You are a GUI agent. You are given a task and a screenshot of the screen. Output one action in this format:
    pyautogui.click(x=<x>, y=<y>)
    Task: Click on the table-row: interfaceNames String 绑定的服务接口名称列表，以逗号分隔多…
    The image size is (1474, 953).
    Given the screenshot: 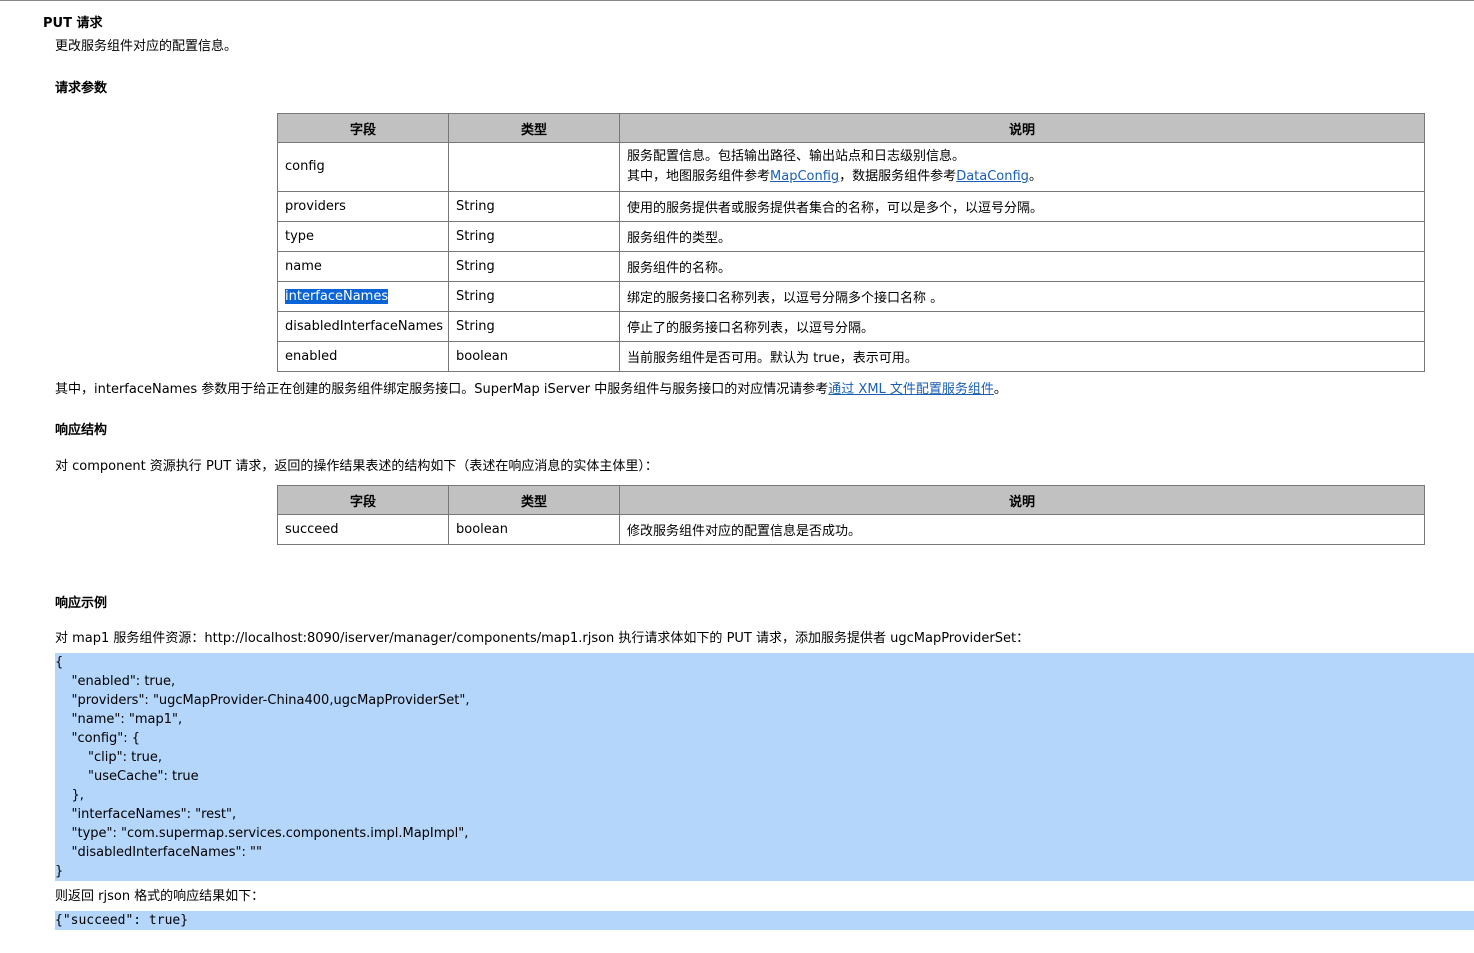 What is the action you would take?
    pyautogui.click(x=851, y=296)
    